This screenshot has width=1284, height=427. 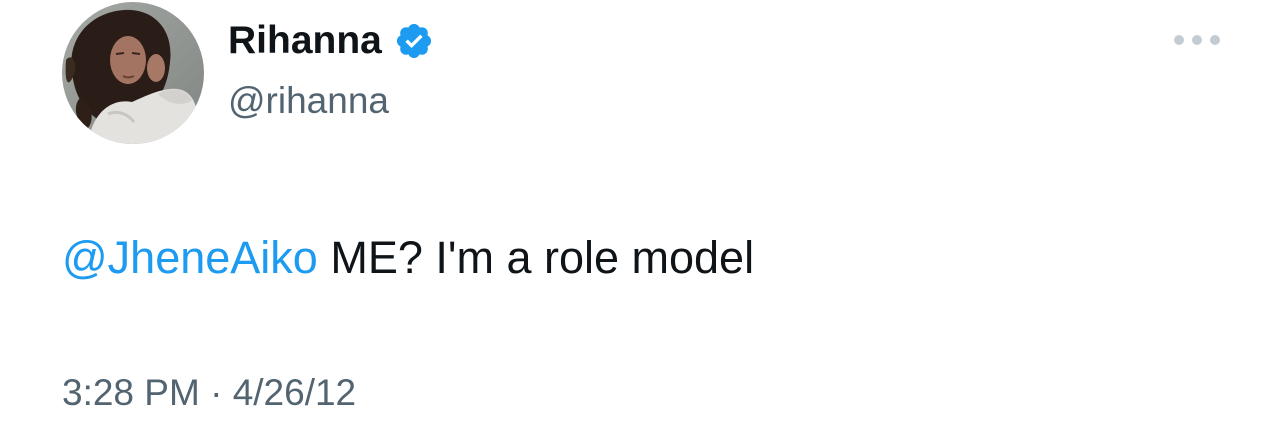 What do you see at coordinates (190, 257) in the screenshot?
I see `mention-link: @JheneAiko` at bounding box center [190, 257].